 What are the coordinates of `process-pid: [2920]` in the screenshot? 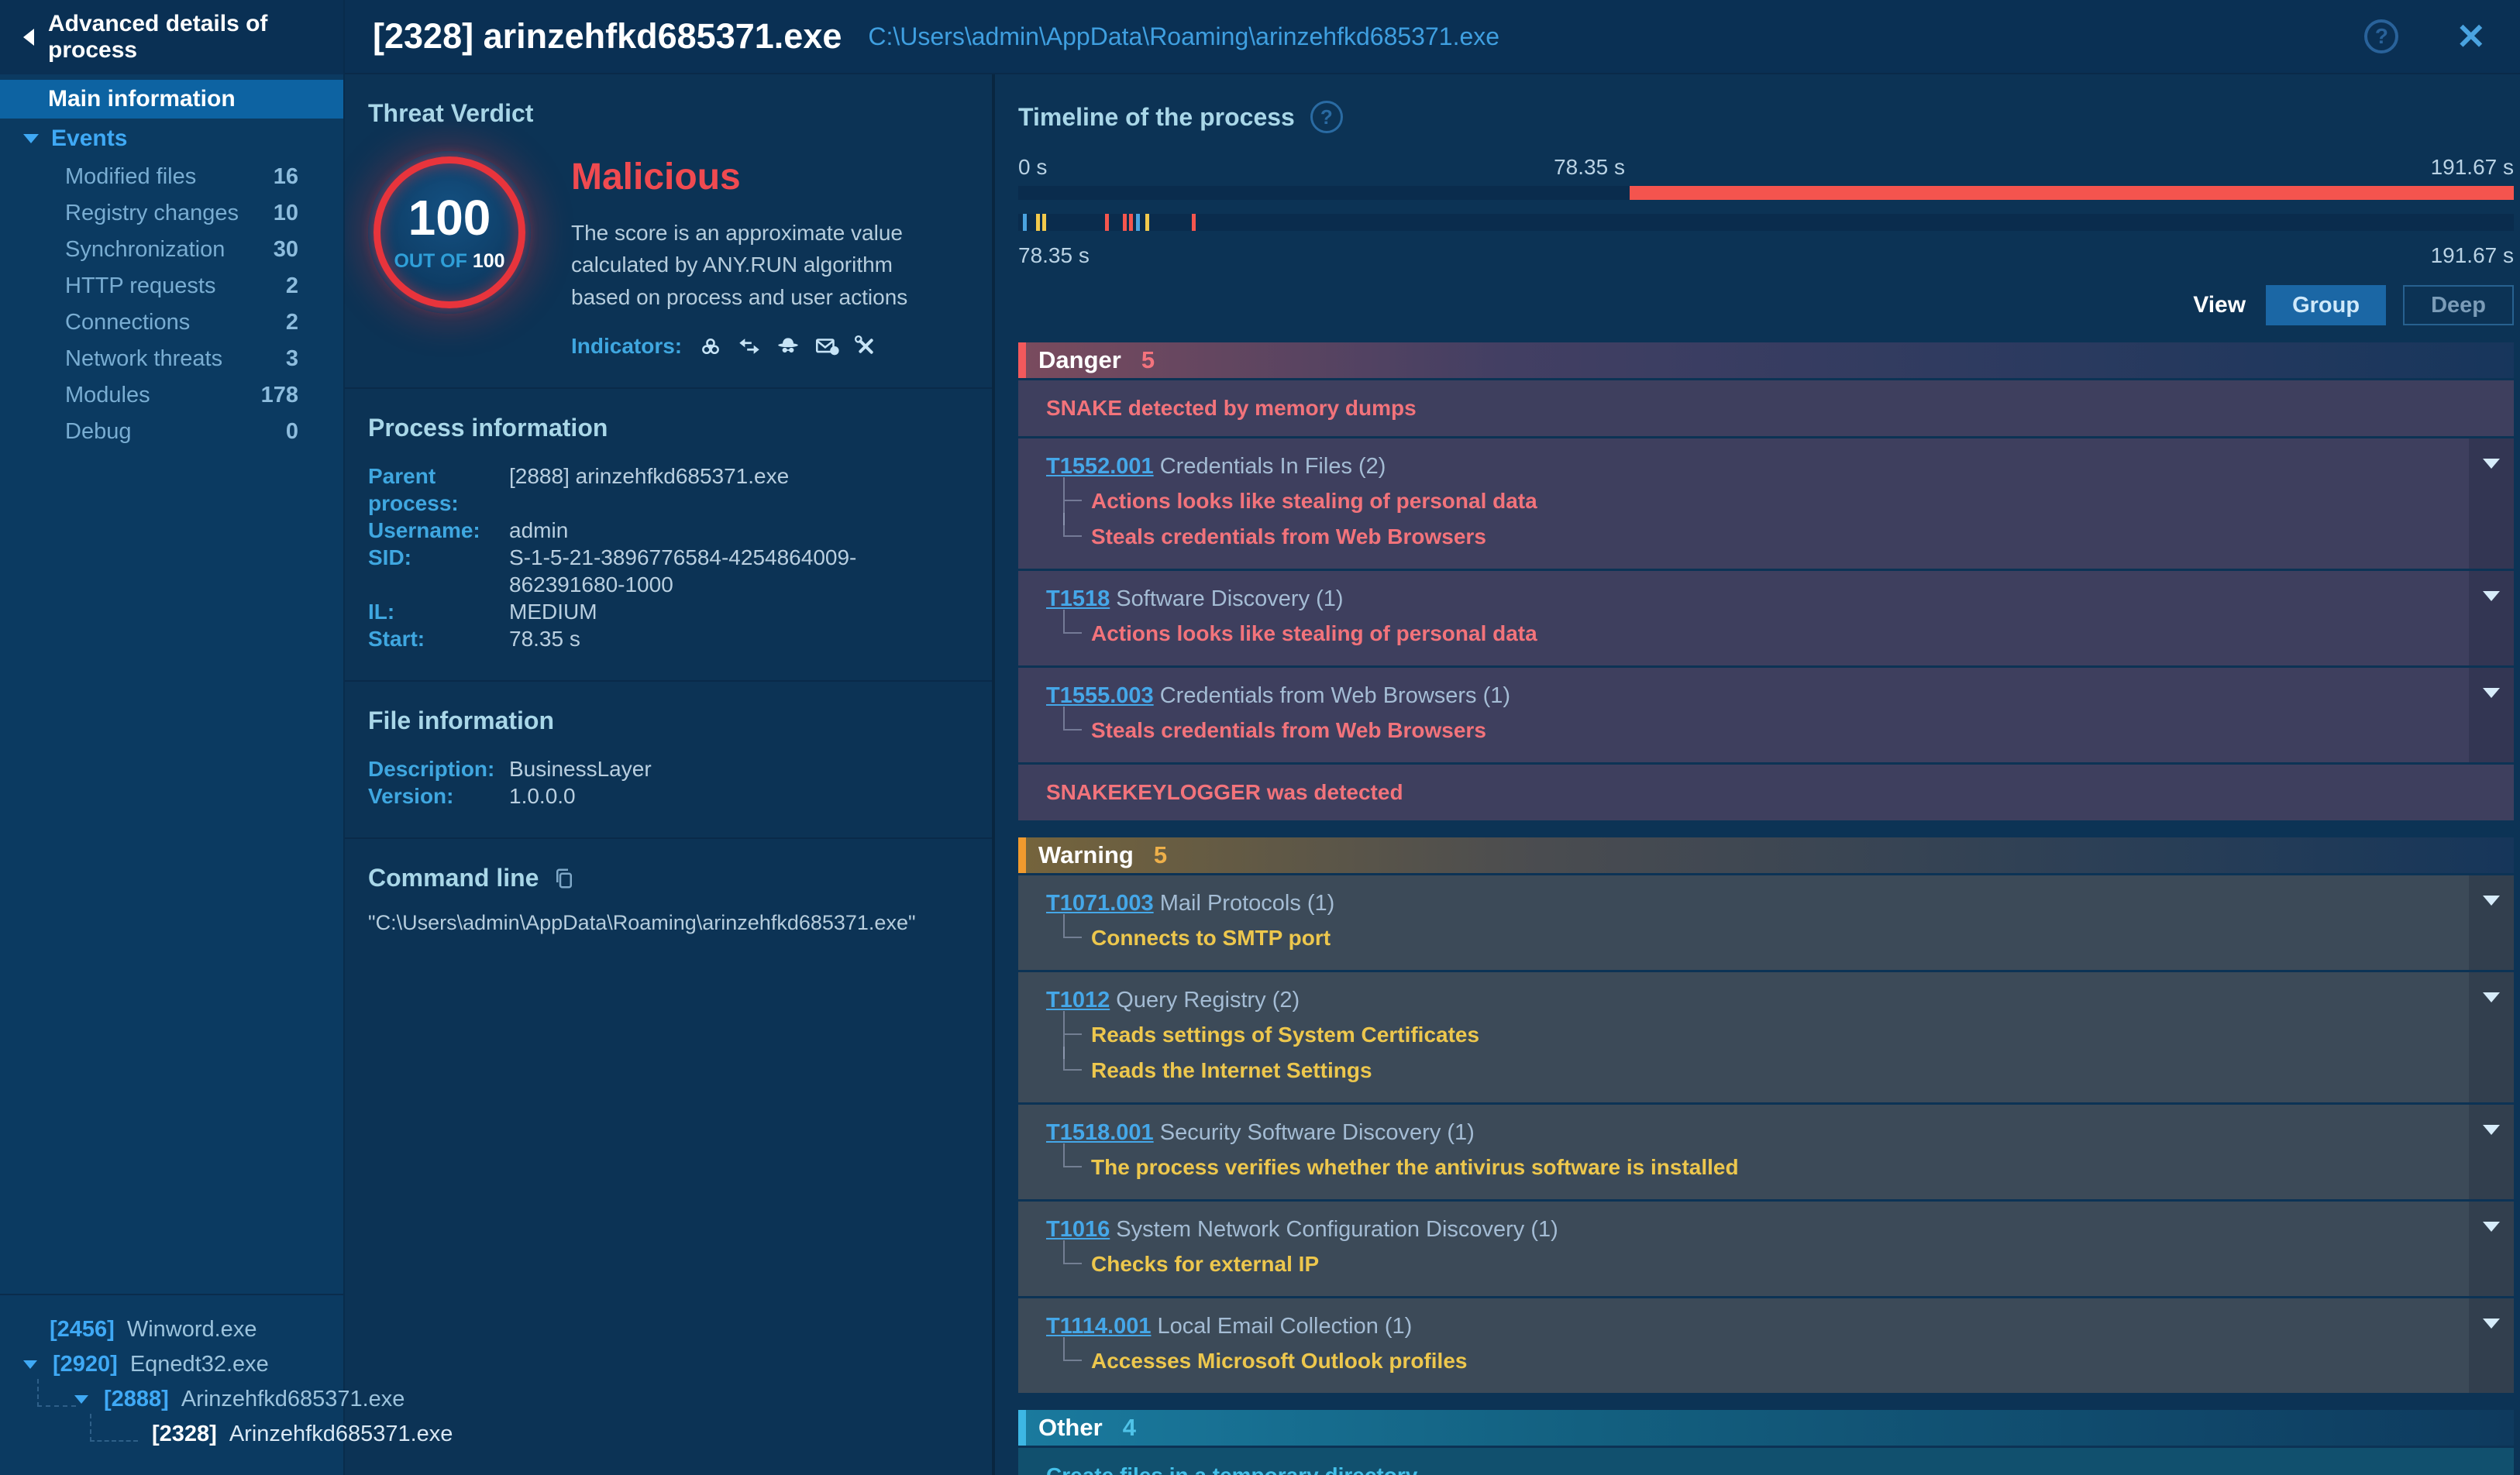 It's located at (86, 1364).